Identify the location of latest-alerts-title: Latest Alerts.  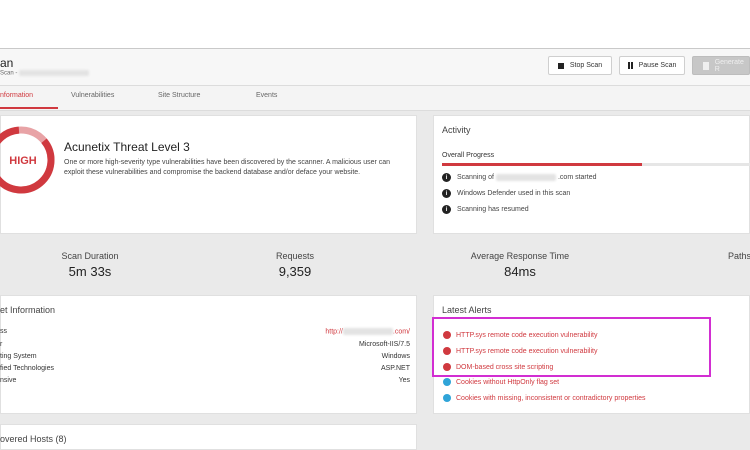
(467, 310).